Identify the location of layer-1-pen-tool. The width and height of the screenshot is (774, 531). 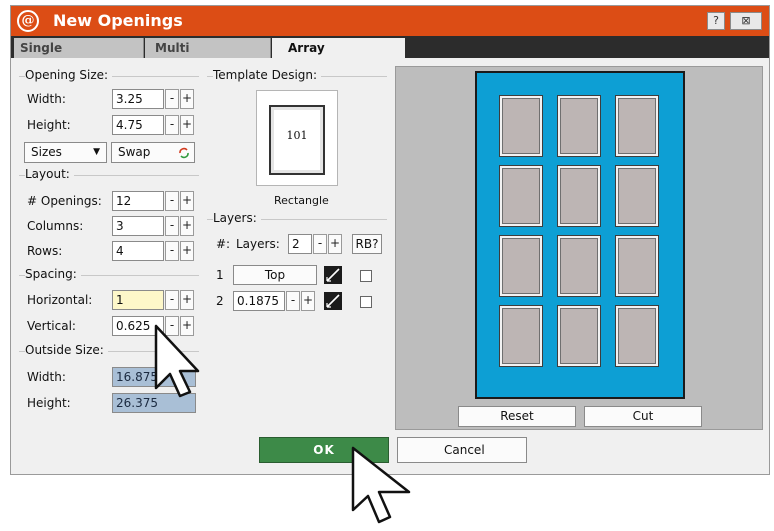
(333, 275).